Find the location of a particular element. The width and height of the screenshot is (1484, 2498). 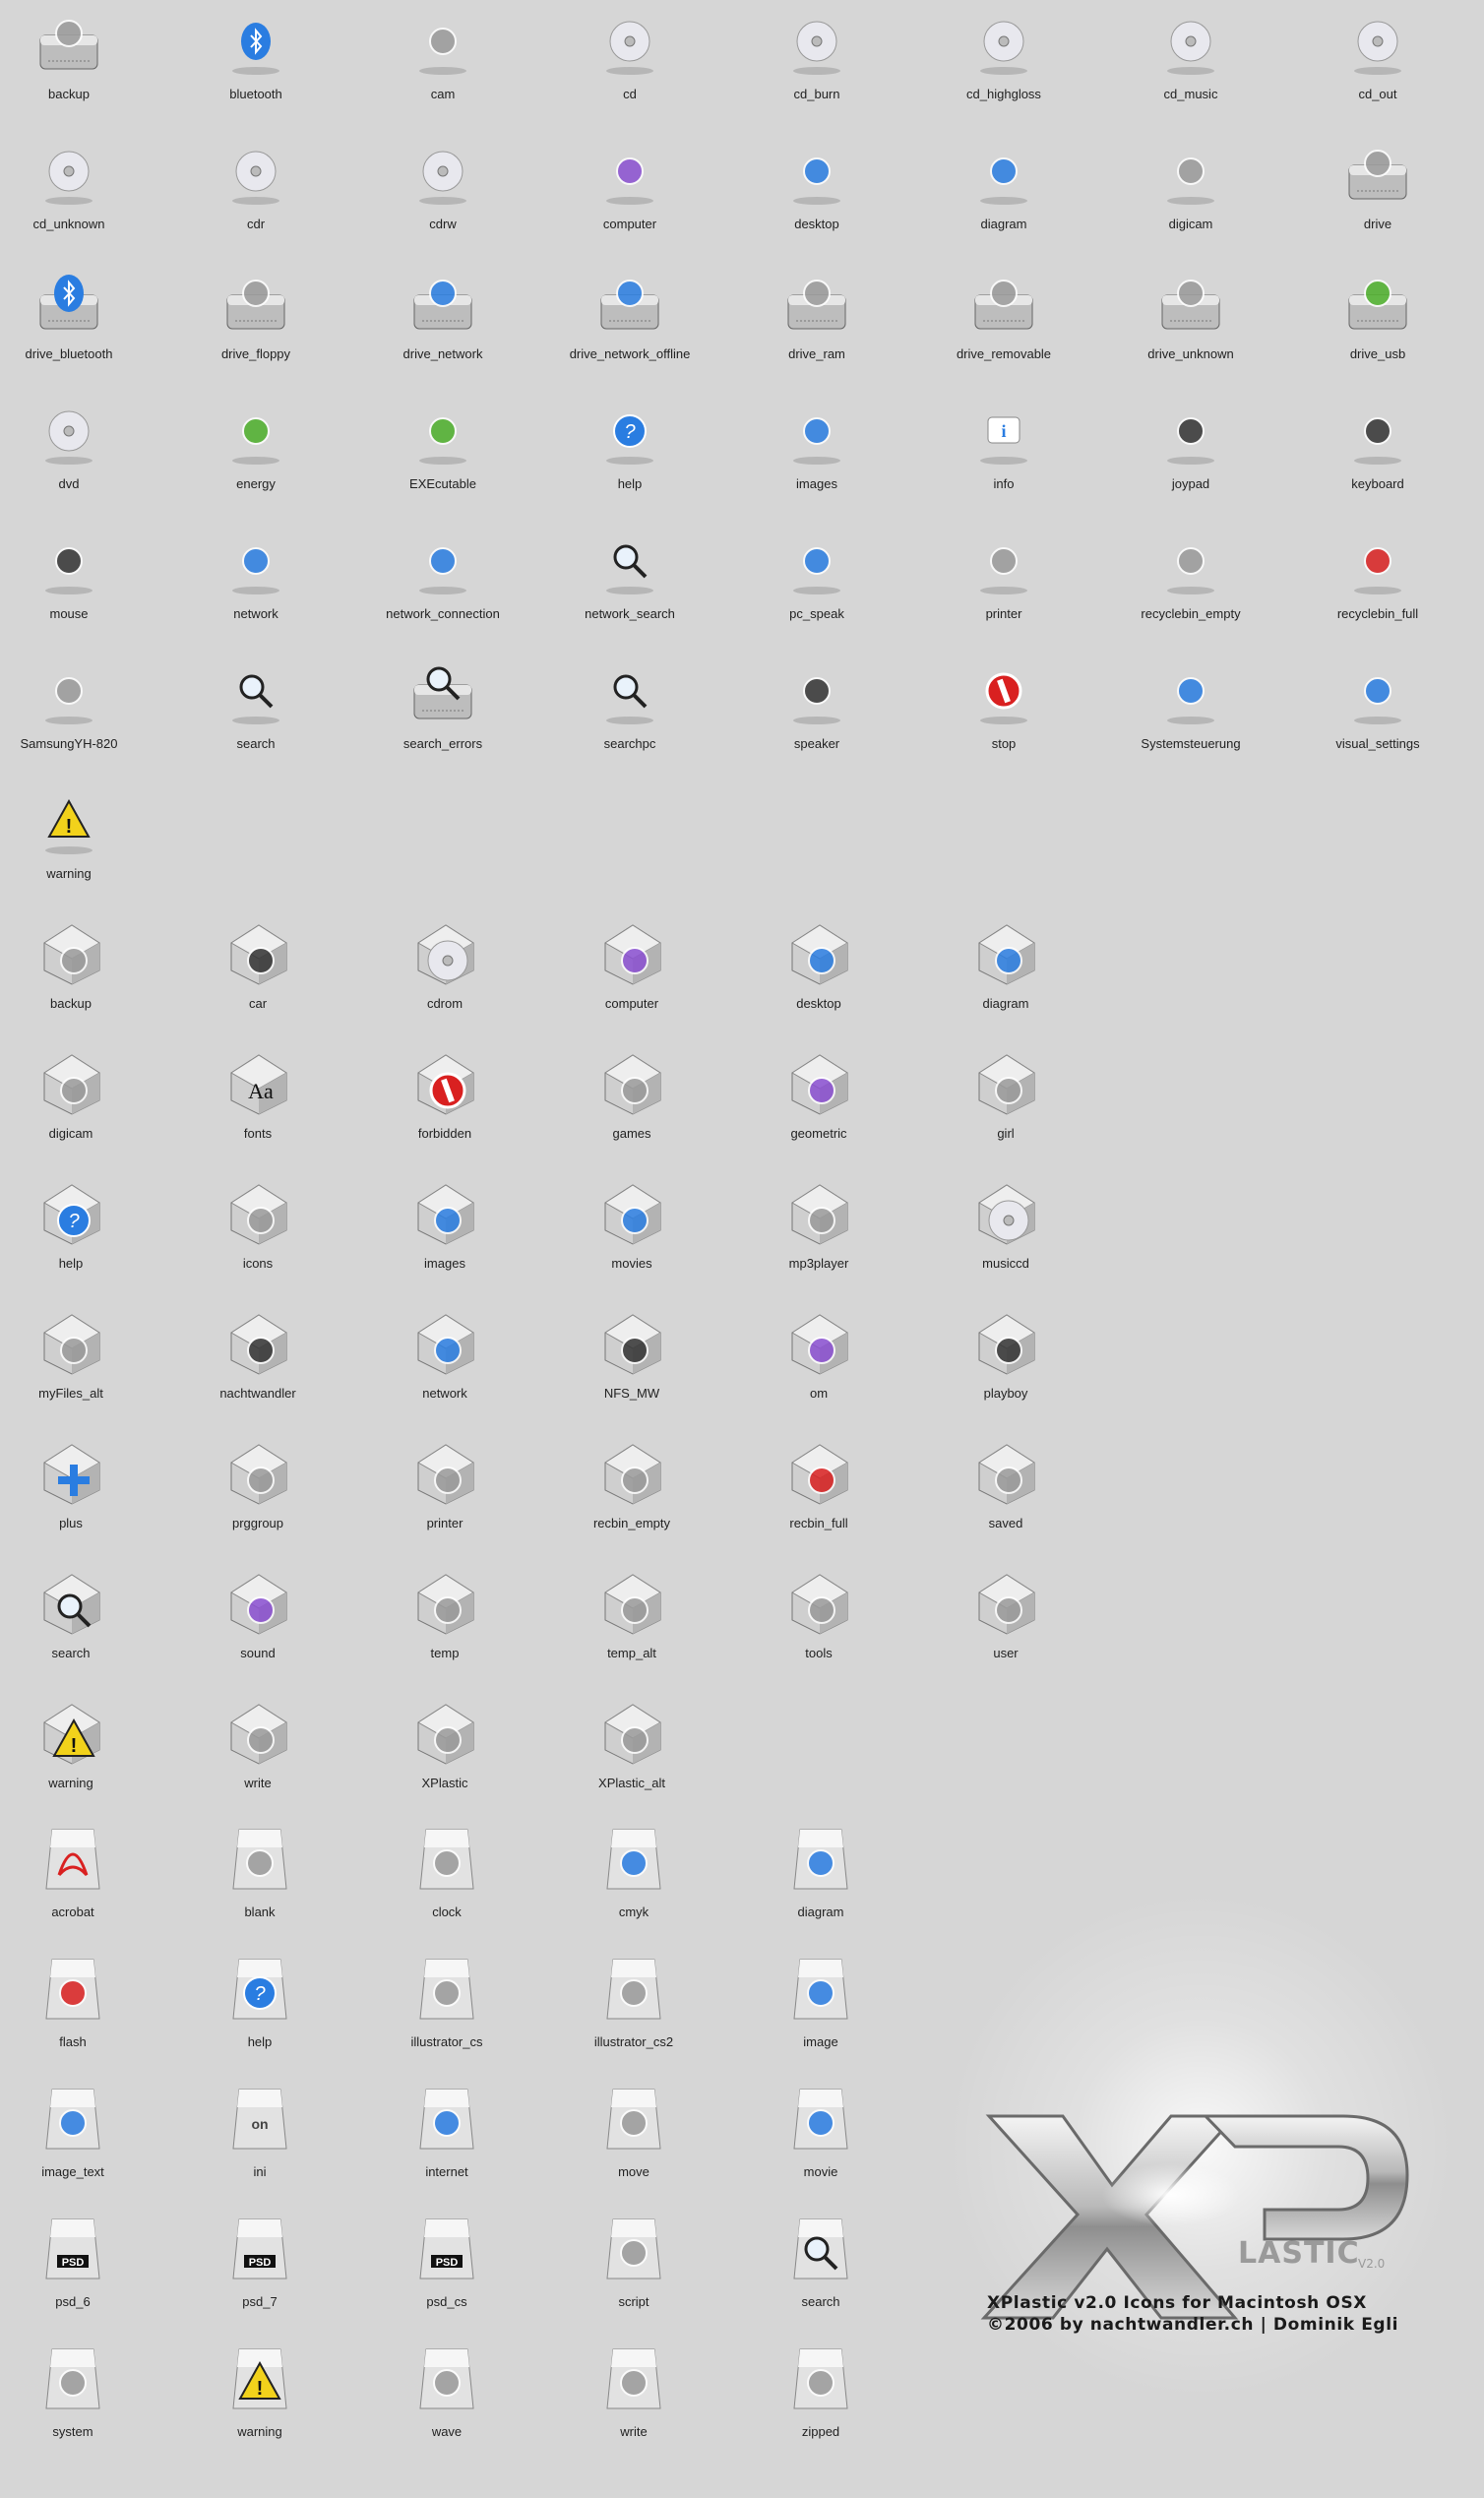

blank-icon is located at coordinates (260, 1860).